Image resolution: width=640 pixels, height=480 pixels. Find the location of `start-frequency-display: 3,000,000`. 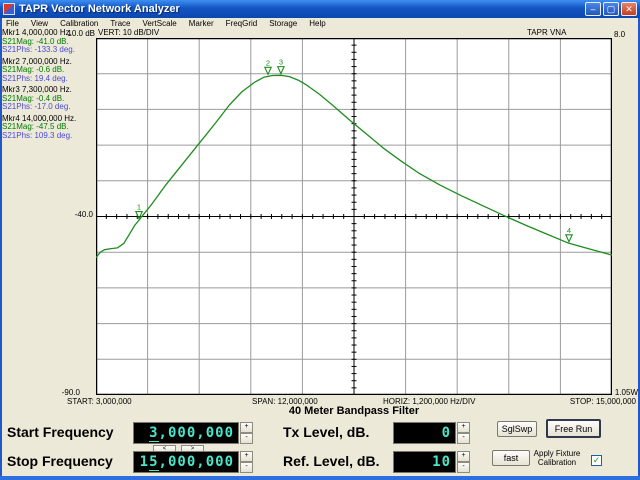

start-frequency-display: 3,000,000 is located at coordinates (186, 433).